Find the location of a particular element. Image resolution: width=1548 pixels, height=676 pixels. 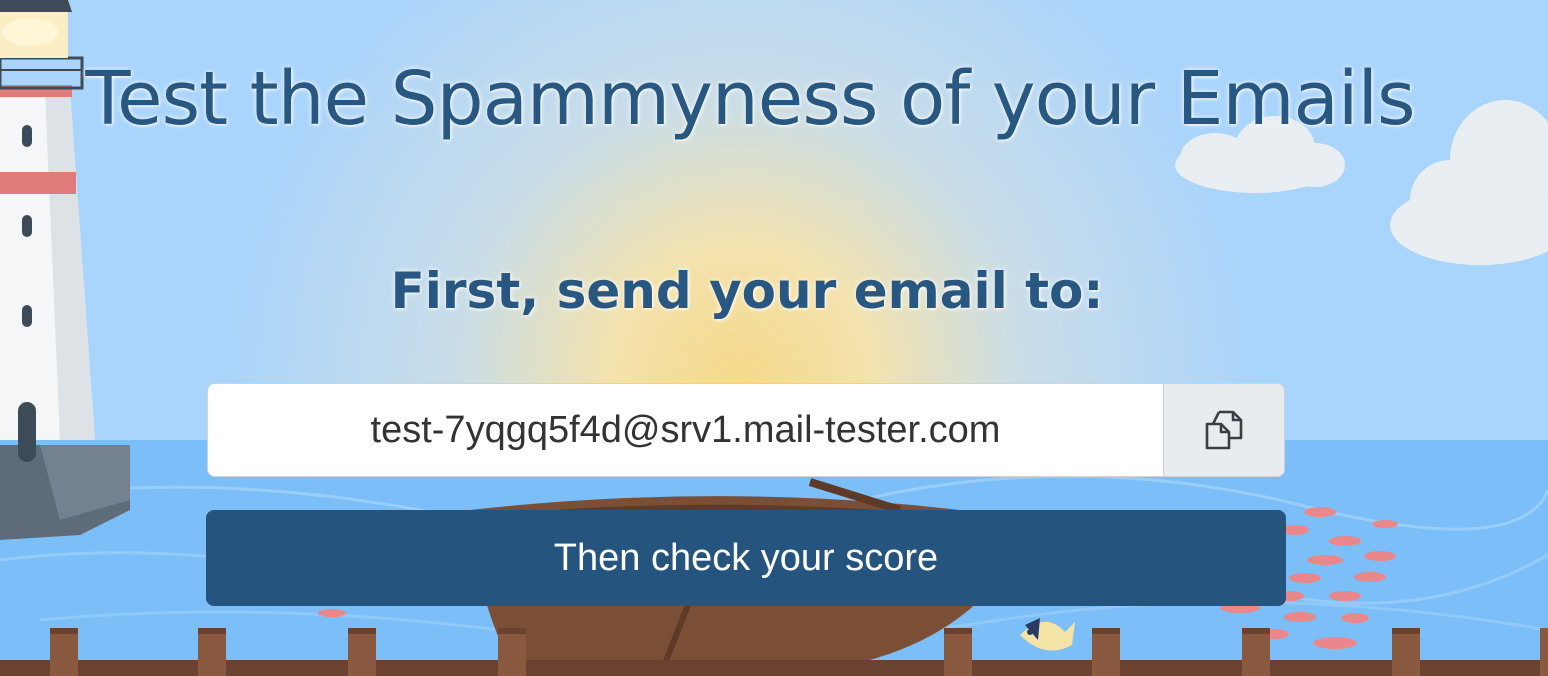

copy-icon is located at coordinates (1224, 430).